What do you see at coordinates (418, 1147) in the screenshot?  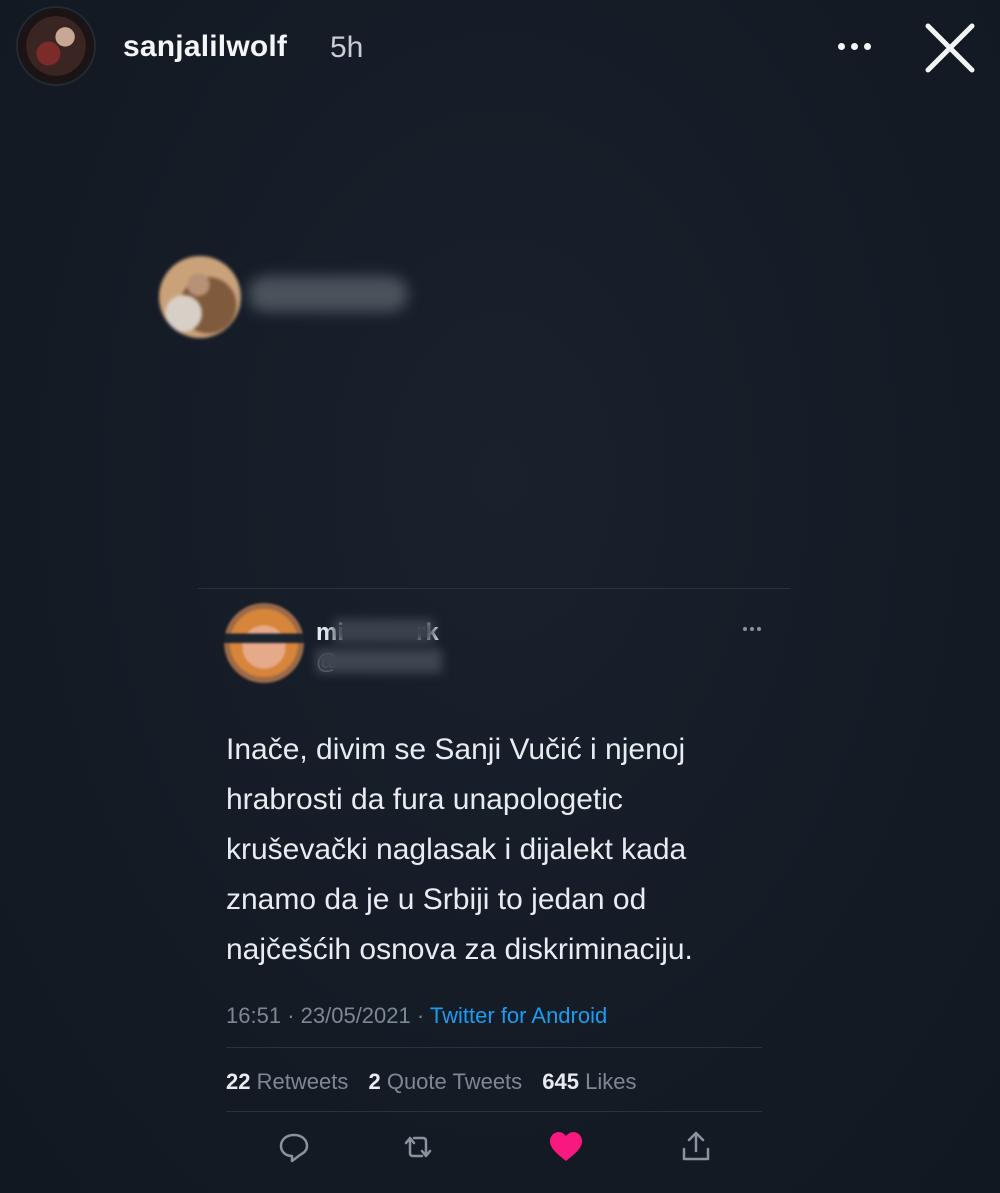 I see `retweet-icon` at bounding box center [418, 1147].